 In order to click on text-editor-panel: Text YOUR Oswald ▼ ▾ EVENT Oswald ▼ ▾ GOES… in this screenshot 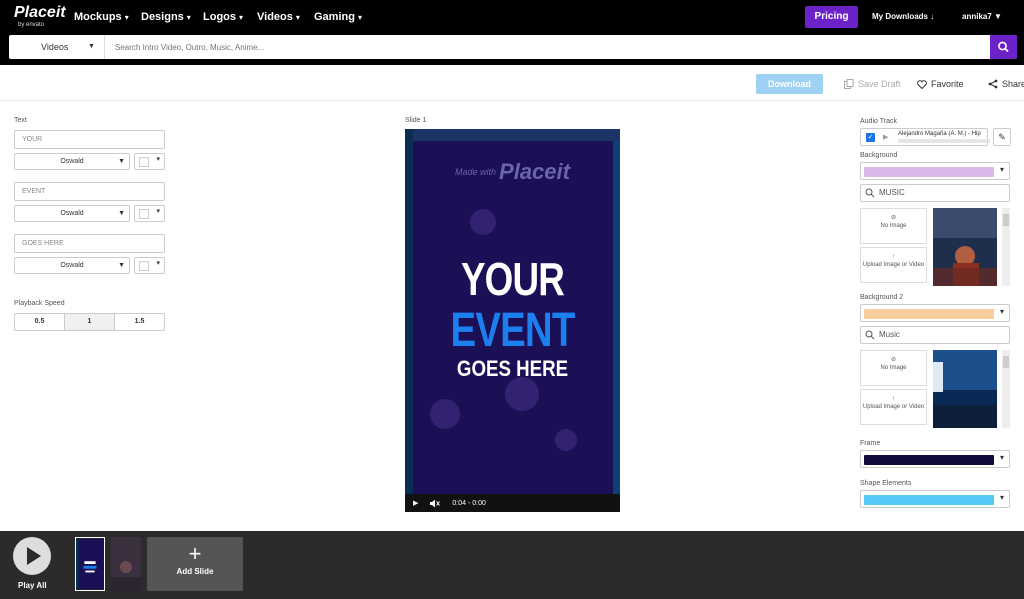, I will do `click(90, 224)`.